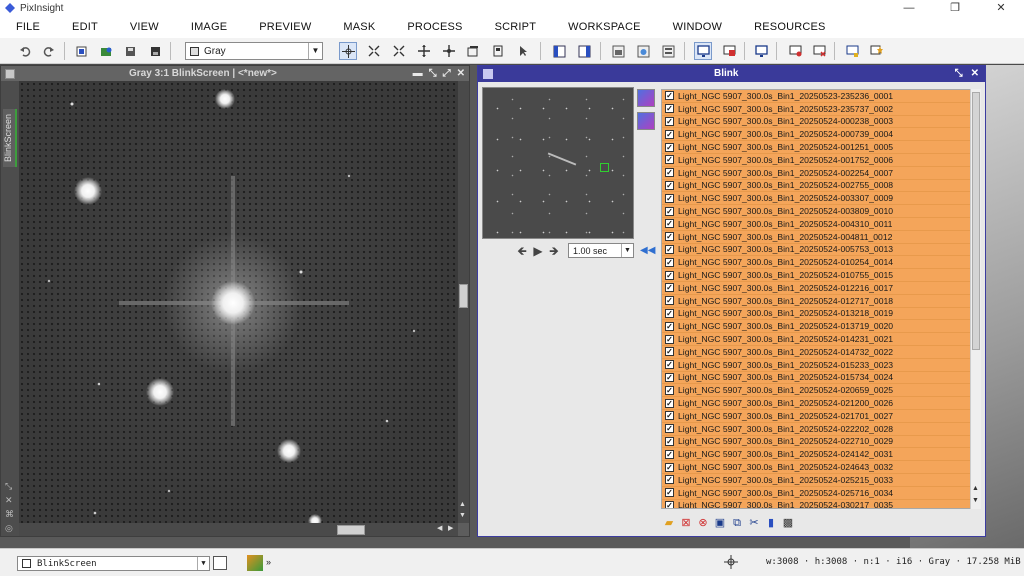 This screenshot has height=576, width=1024. Describe the element at coordinates (559, 51) in the screenshot. I see `panel-left-icon` at that location.